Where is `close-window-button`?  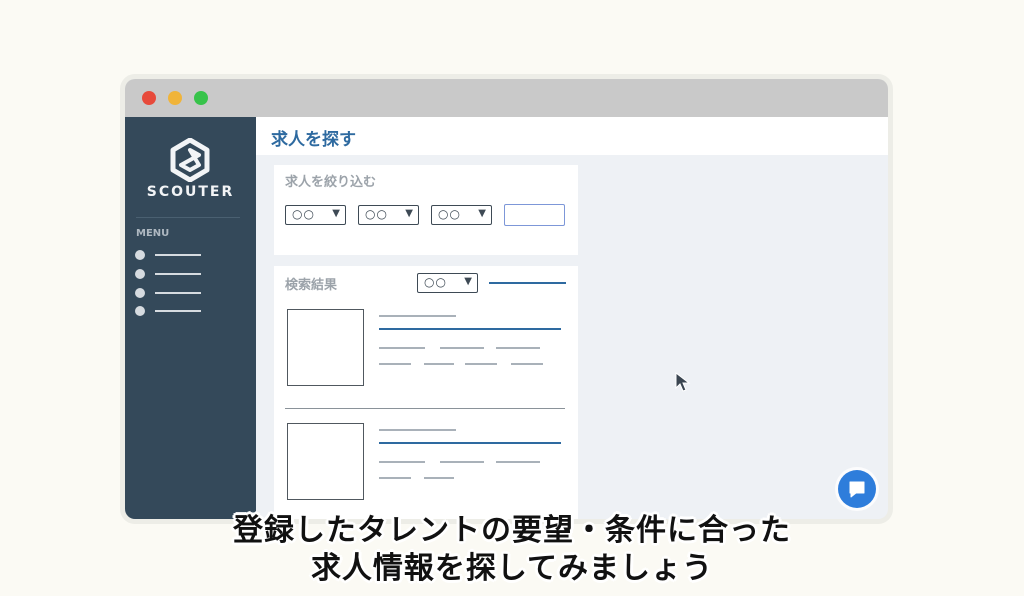
close-window-button is located at coordinates (149, 98).